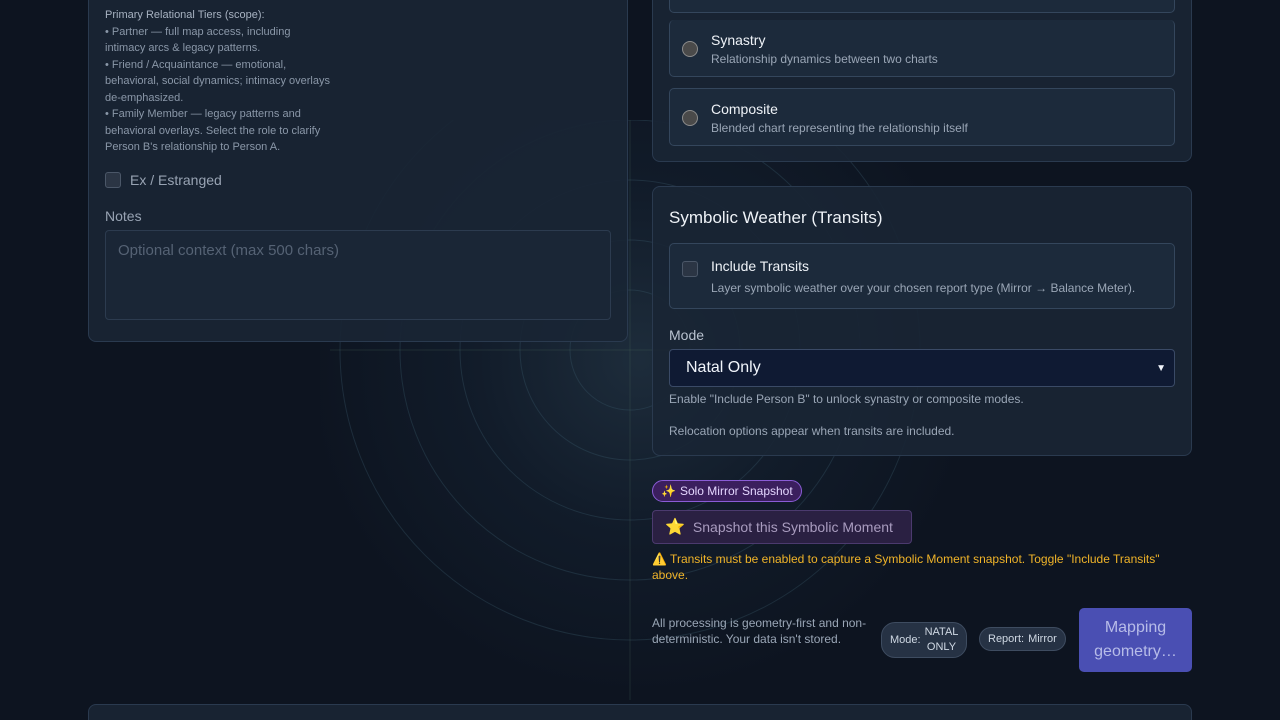 The image size is (1280, 720). Describe the element at coordinates (792, 527) in the screenshot. I see `snapshot-button-label: Snapshot this Symbolic Moment` at that location.